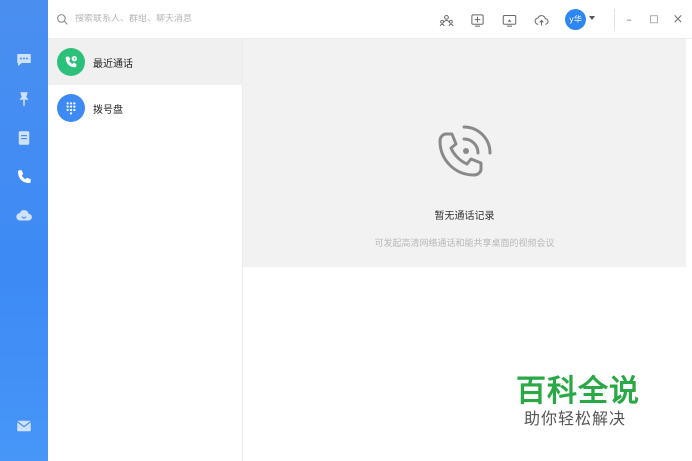  I want to click on search-icon, so click(62, 19).